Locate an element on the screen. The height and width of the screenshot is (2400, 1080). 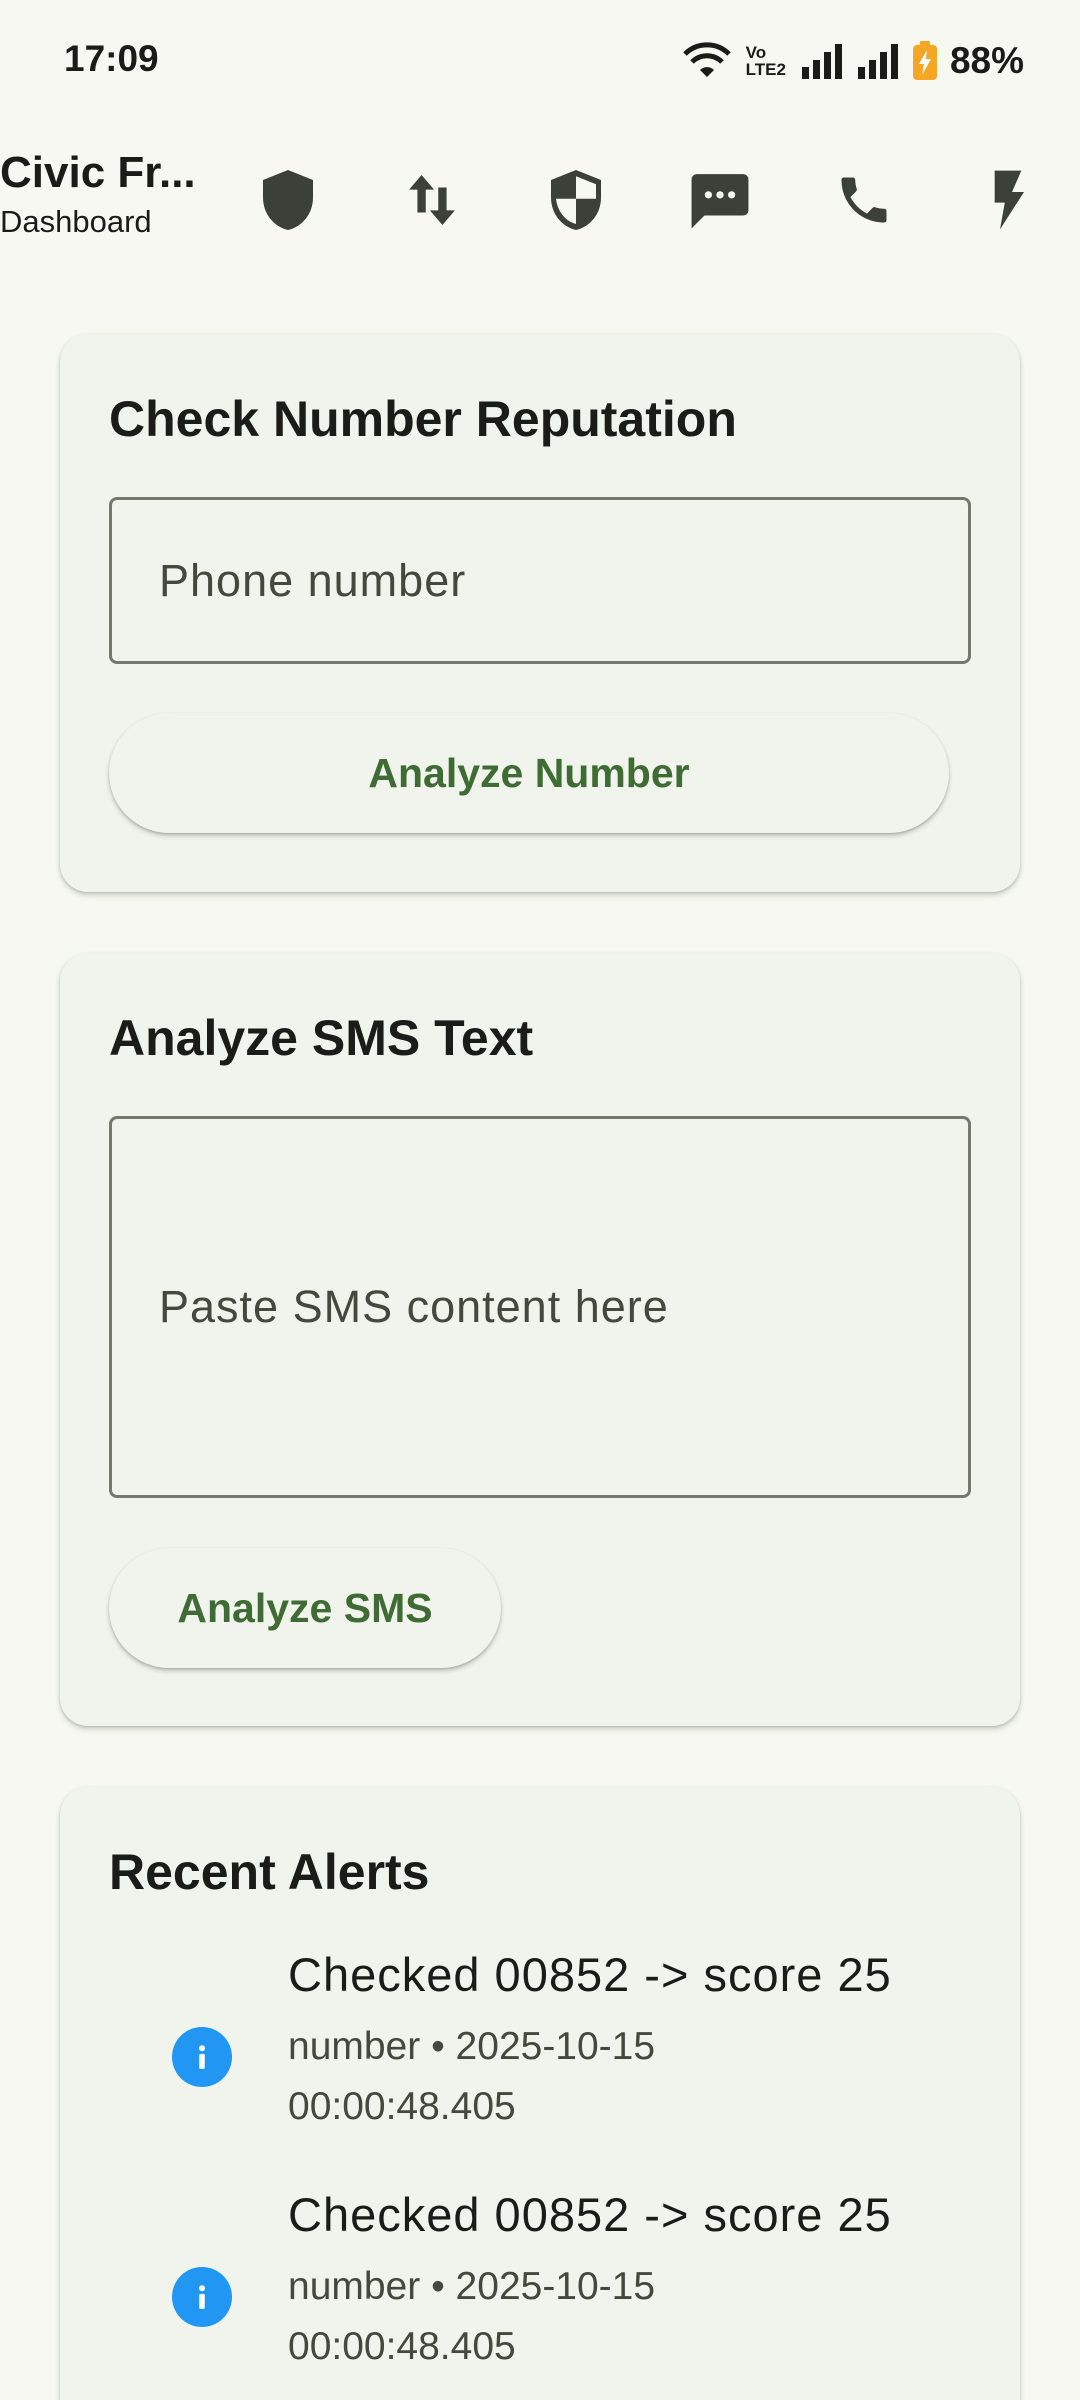
sms-content-input: Paste SMS content here is located at coordinates (540, 1307).